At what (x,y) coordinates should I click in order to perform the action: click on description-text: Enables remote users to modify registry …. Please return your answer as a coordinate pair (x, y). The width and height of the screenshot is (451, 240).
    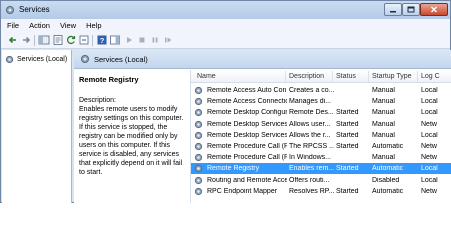
    Looking at the image, I should click on (131, 141).